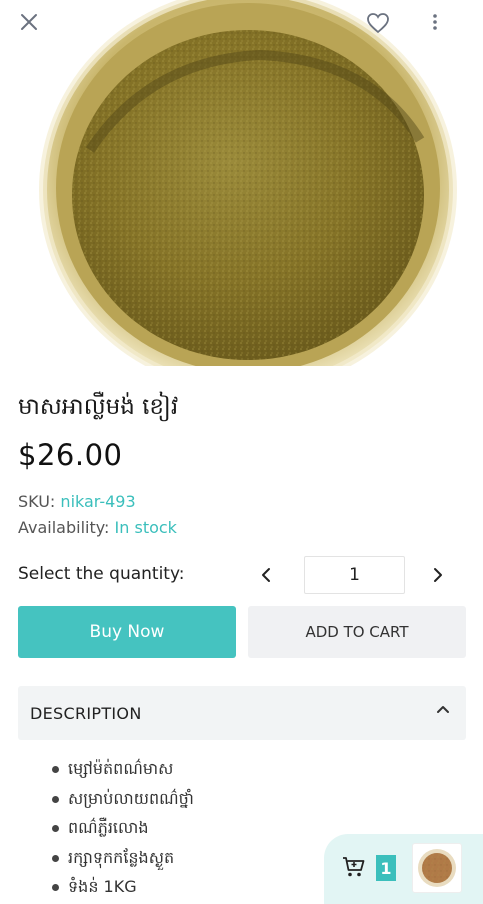 This screenshot has height=904, width=483. I want to click on quantity-increase-button, so click(438, 575).